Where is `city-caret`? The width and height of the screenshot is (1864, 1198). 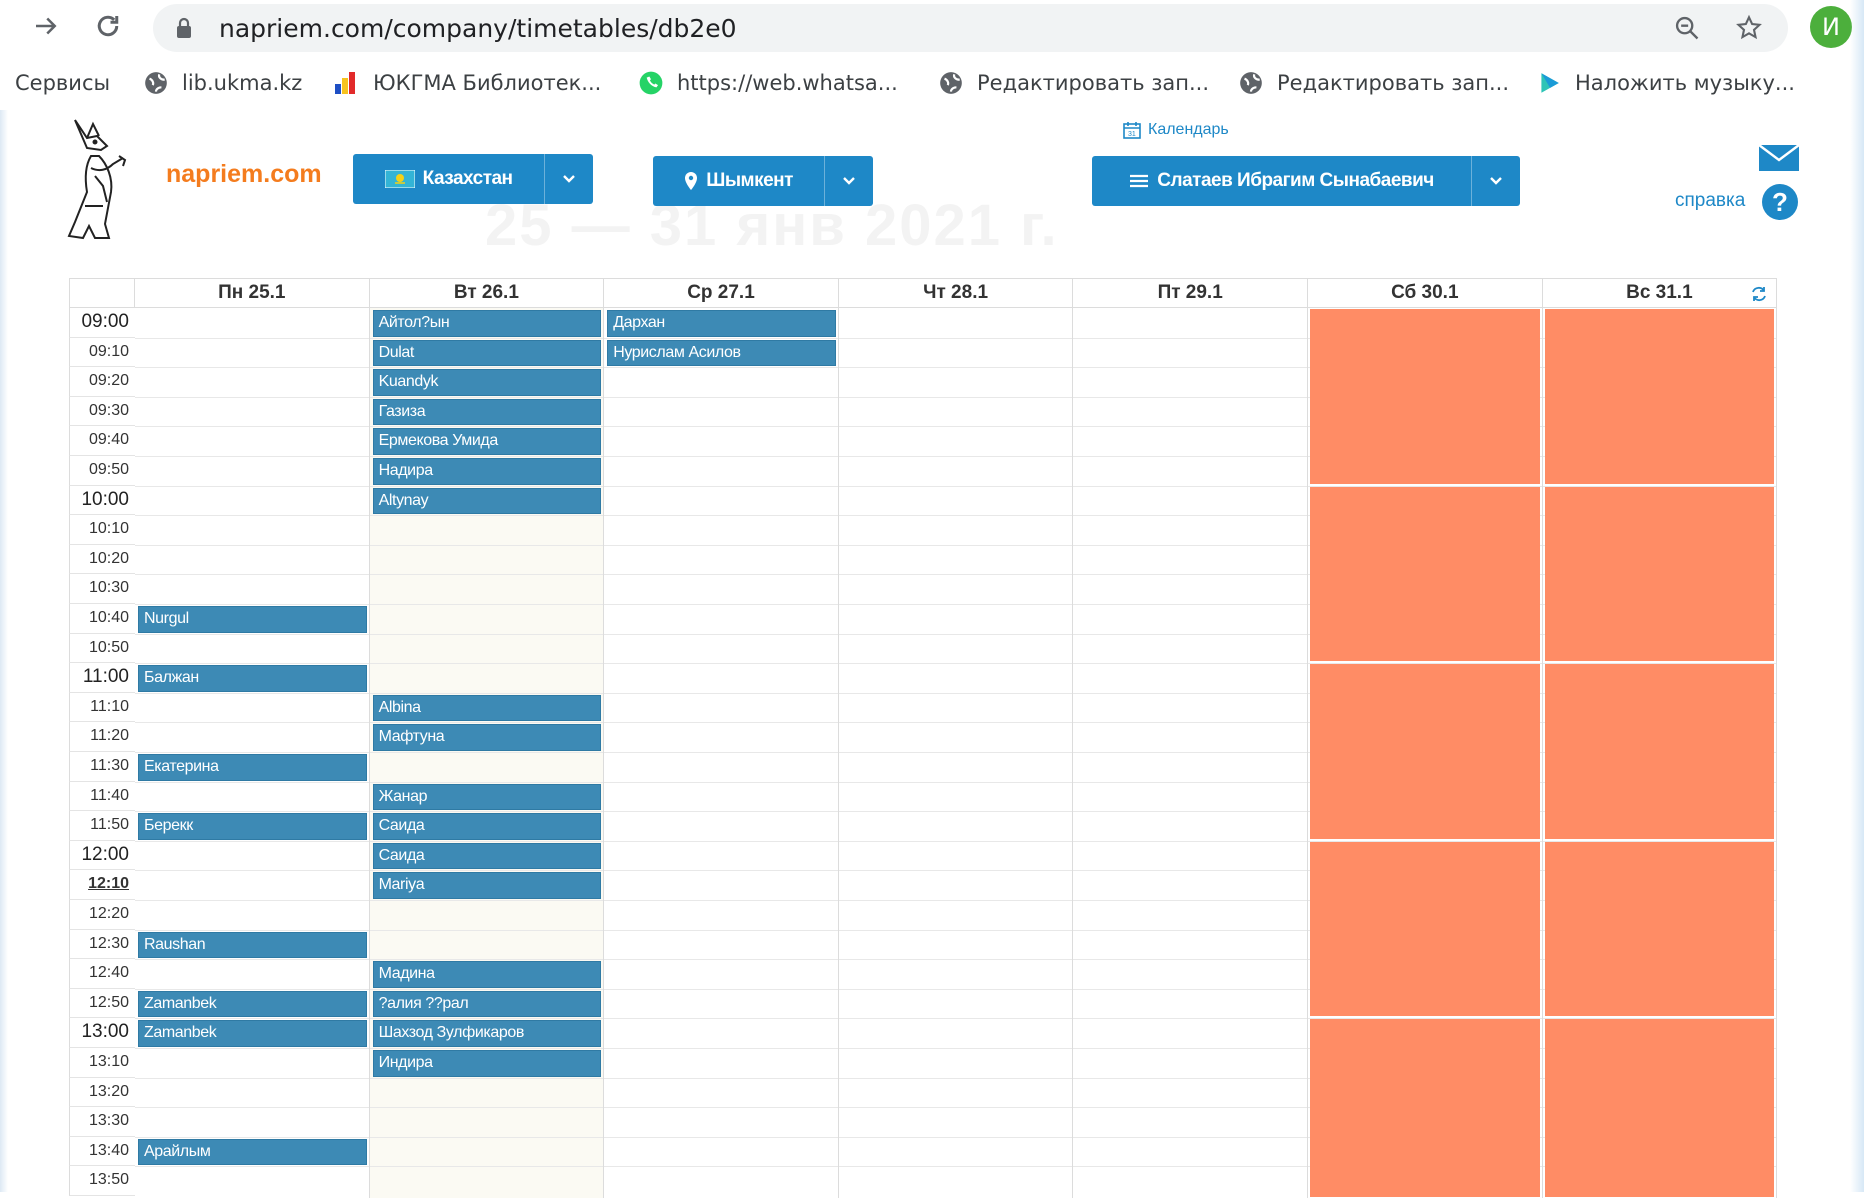 city-caret is located at coordinates (848, 181).